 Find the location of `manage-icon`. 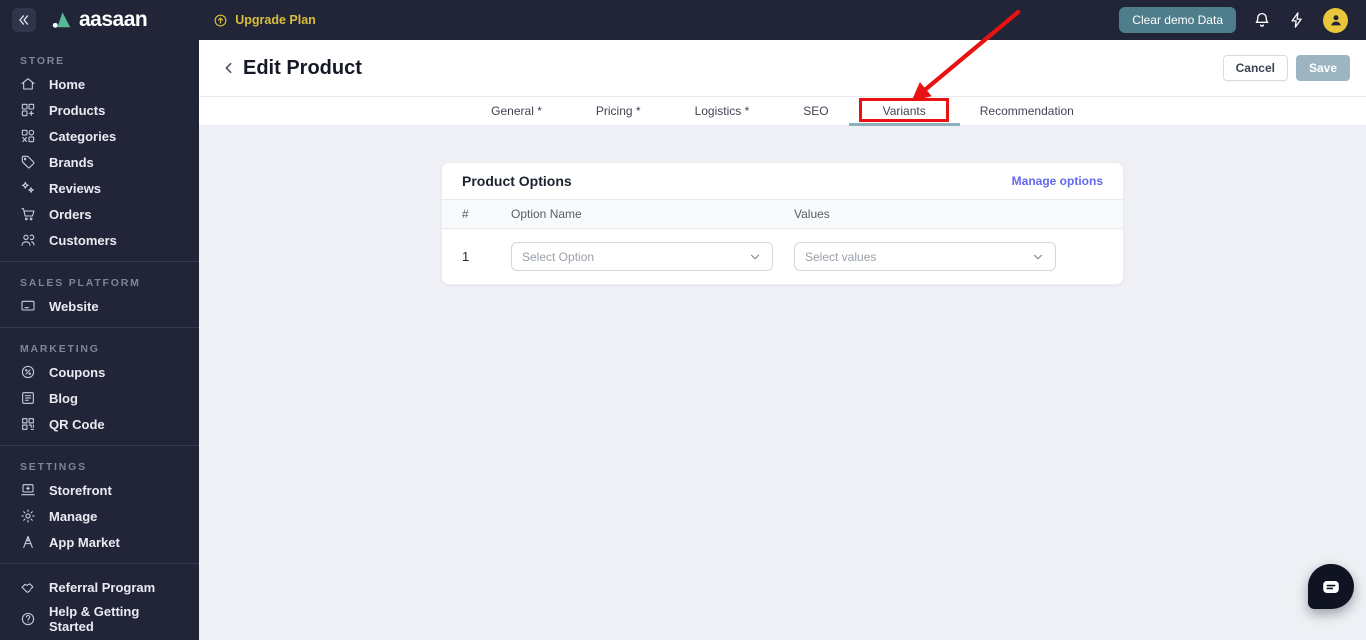

manage-icon is located at coordinates (28, 516).